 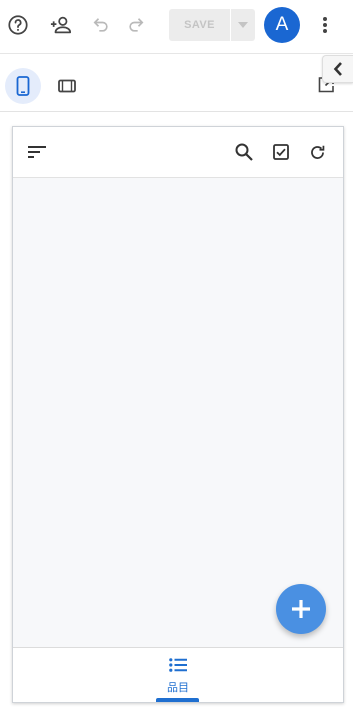 I want to click on more-options-button, so click(x=325, y=25).